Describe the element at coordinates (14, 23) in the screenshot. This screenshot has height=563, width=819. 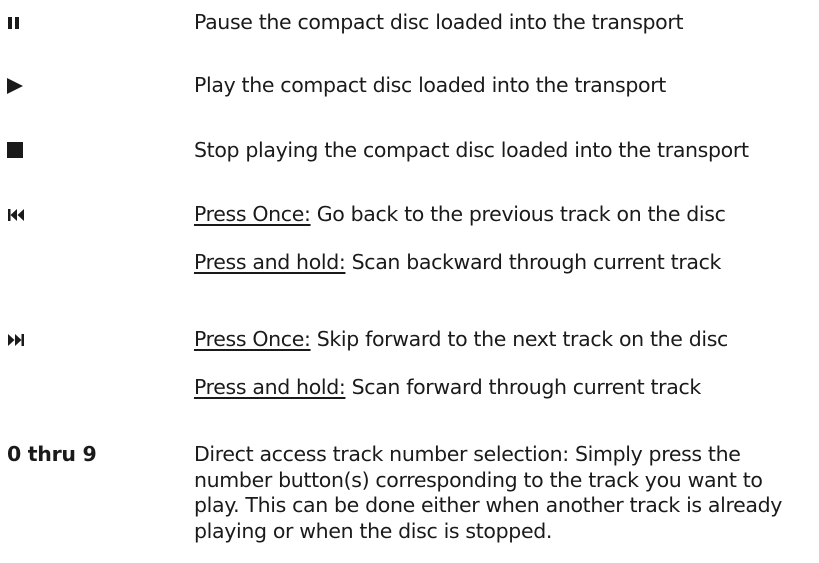
I see `pause-icon` at that location.